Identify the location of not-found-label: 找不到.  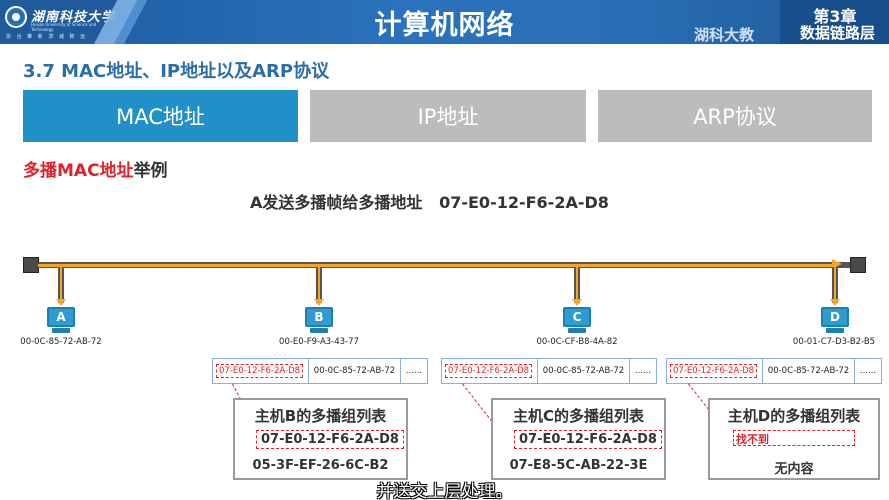
(752, 439).